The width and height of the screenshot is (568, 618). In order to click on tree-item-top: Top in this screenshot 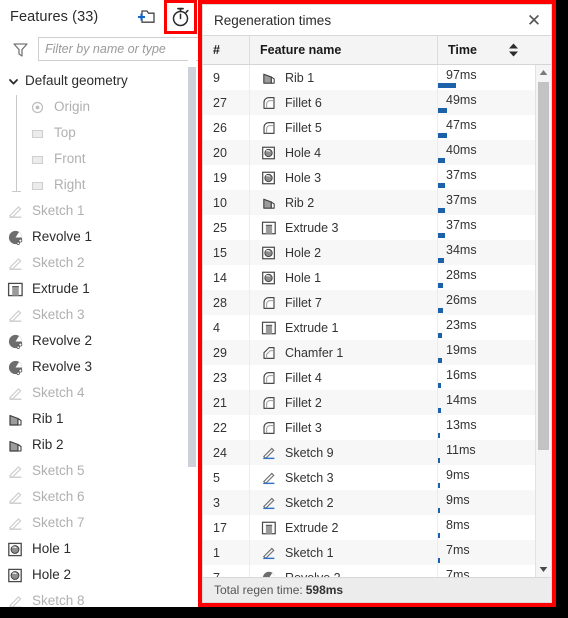, I will do `click(99, 133)`.